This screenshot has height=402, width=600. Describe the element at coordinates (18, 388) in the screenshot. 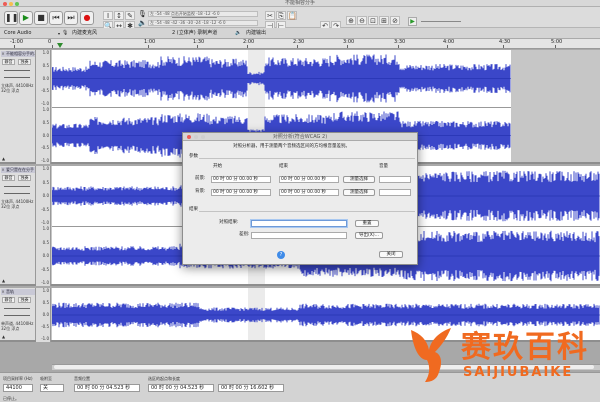

I see `project-rate-select: 44100` at that location.